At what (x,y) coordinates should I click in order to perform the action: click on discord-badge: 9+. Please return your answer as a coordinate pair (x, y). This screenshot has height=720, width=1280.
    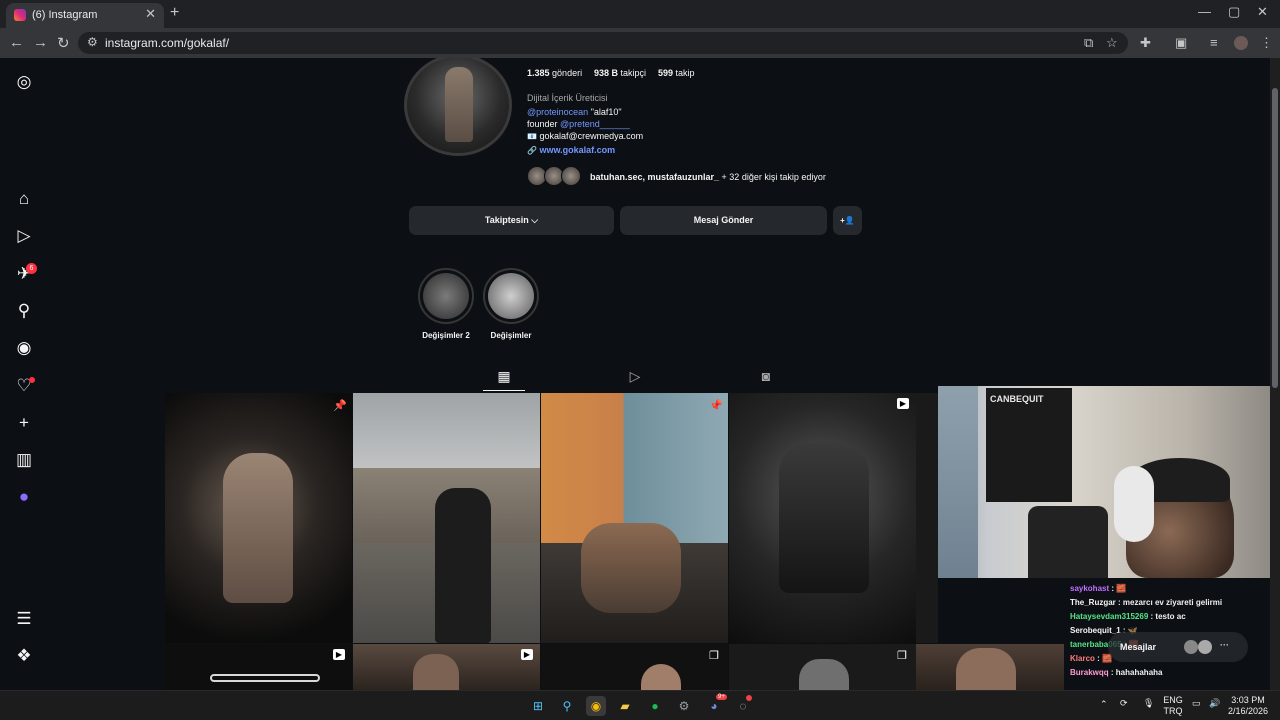
    Looking at the image, I should click on (721, 697).